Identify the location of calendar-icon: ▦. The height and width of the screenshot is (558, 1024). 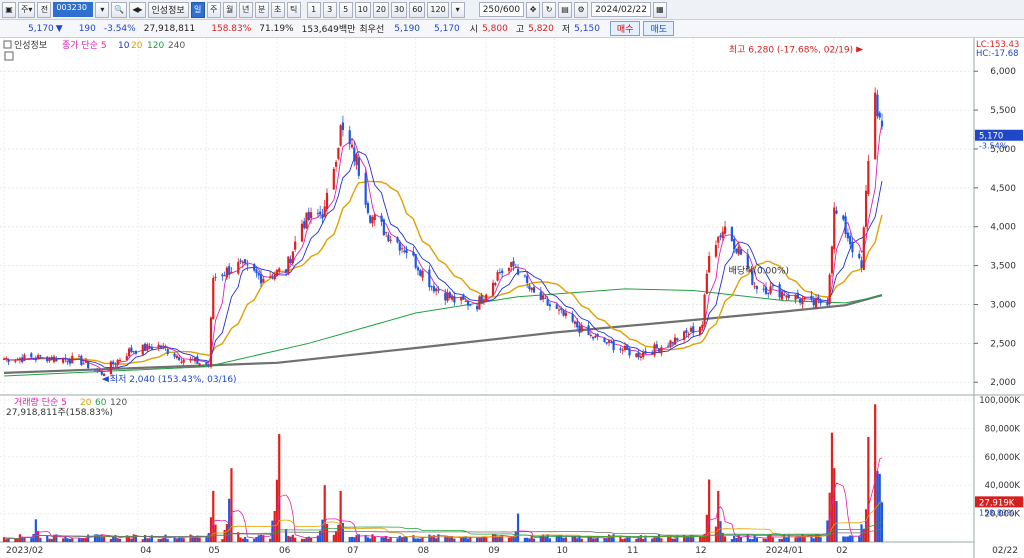
(659, 9).